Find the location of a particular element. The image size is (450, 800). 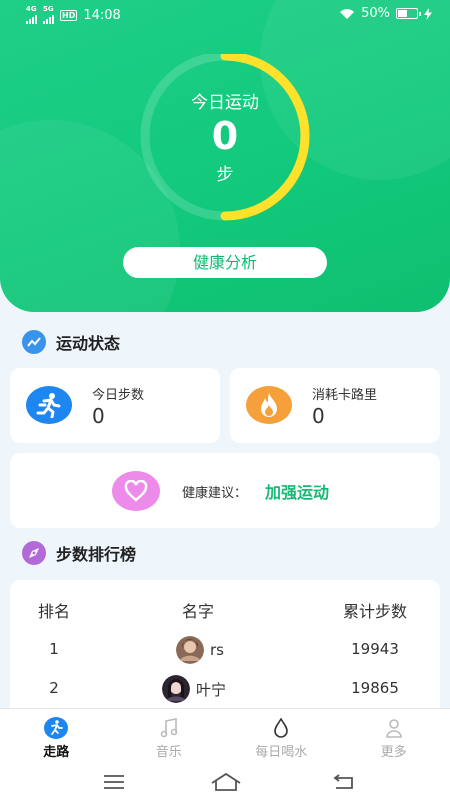

network-type-1: 4G is located at coordinates (31, 9).